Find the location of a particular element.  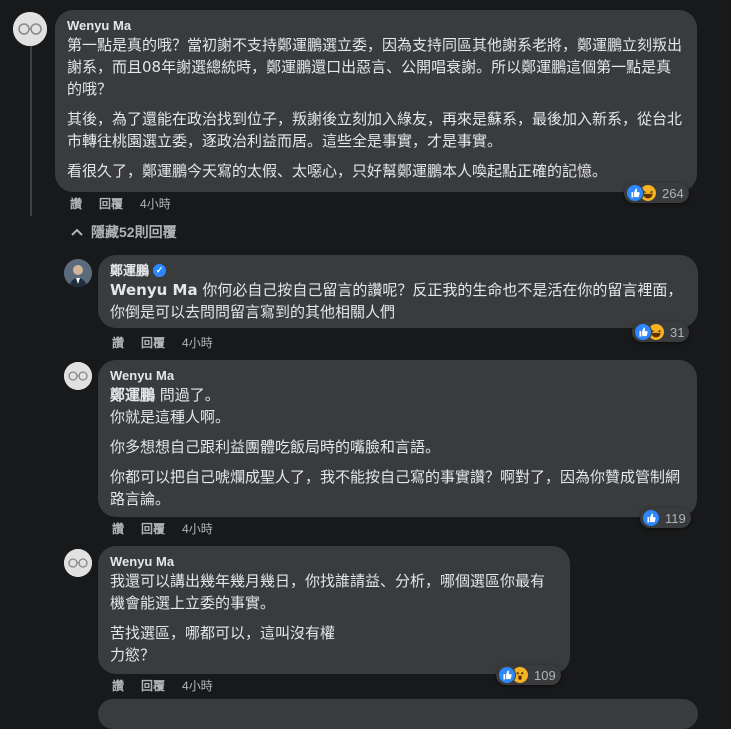

mention-link: Wenyu Ma is located at coordinates (154, 290).